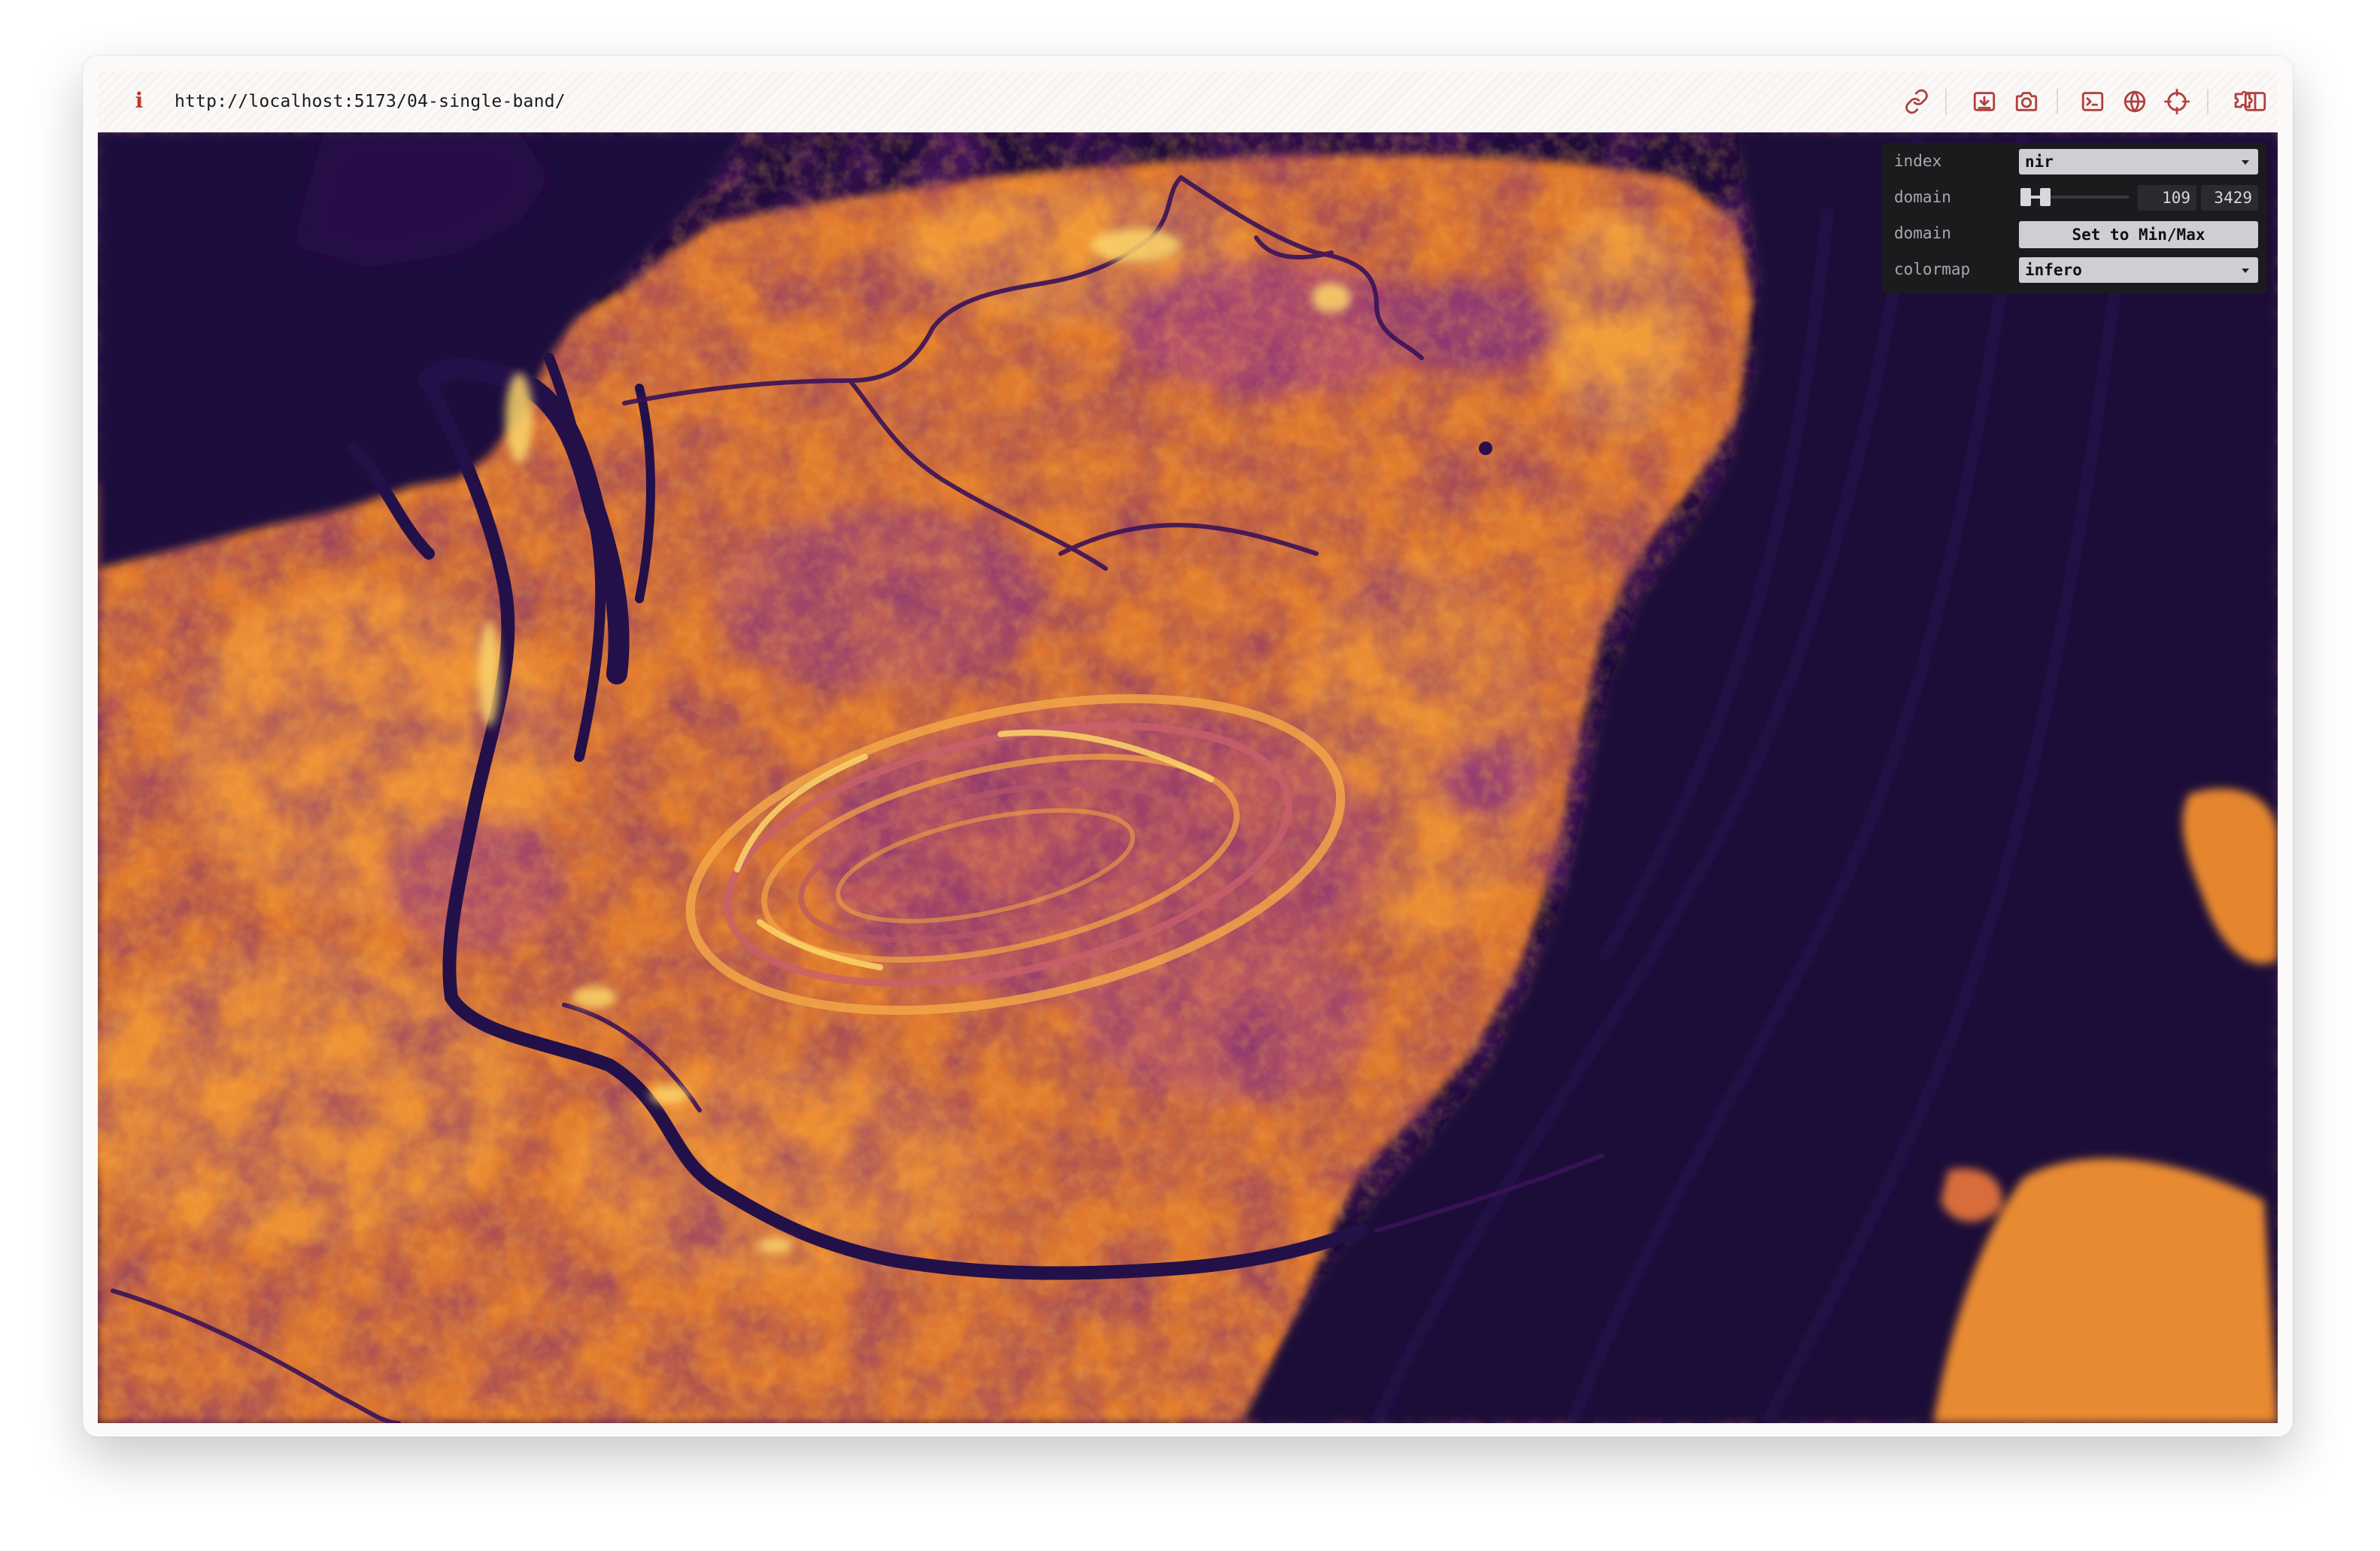 This screenshot has width=2380, height=1551. Describe the element at coordinates (2093, 102) in the screenshot. I see `terminal-icon` at that location.